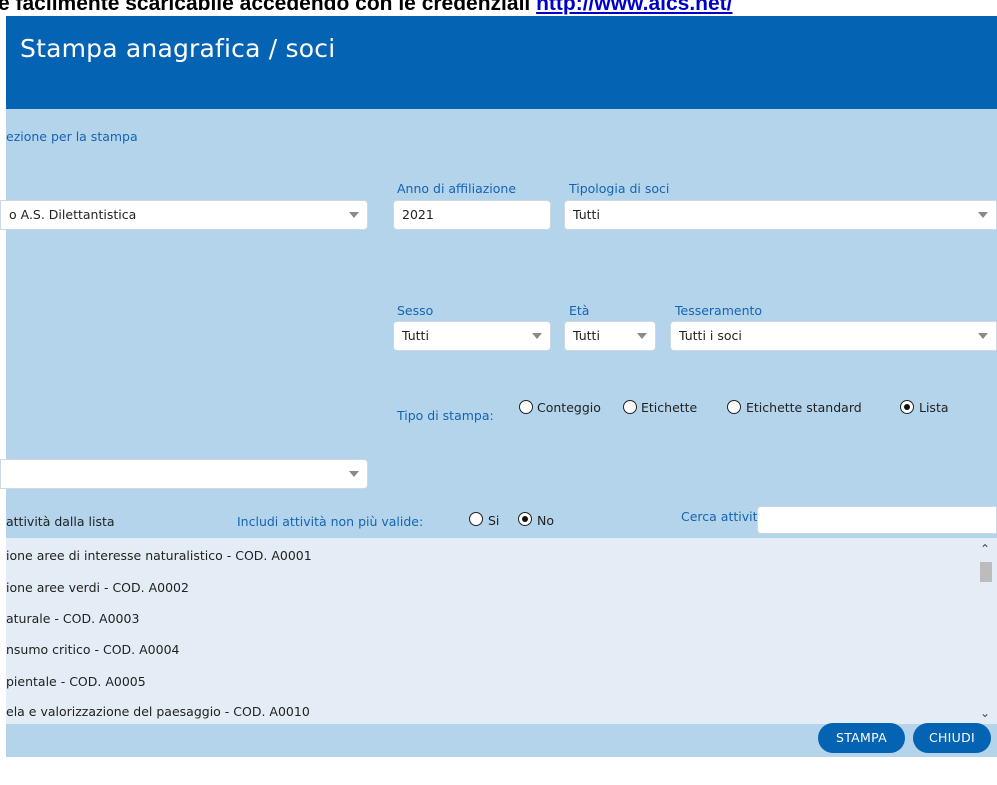 This screenshot has height=785, width=997. Describe the element at coordinates (634, 7) in the screenshot. I see `banner-link: http://www.aics.net/` at that location.